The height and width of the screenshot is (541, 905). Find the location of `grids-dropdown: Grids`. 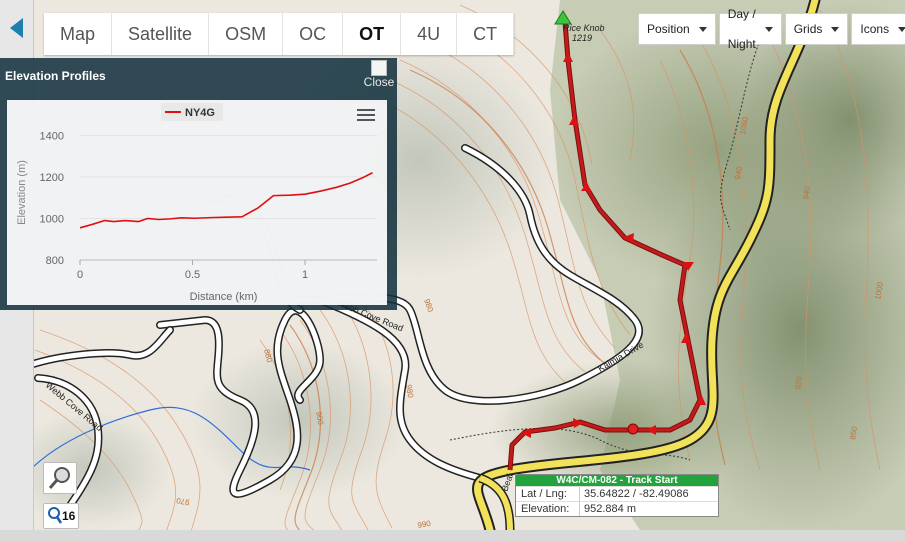

grids-dropdown: Grids is located at coordinates (816, 29).